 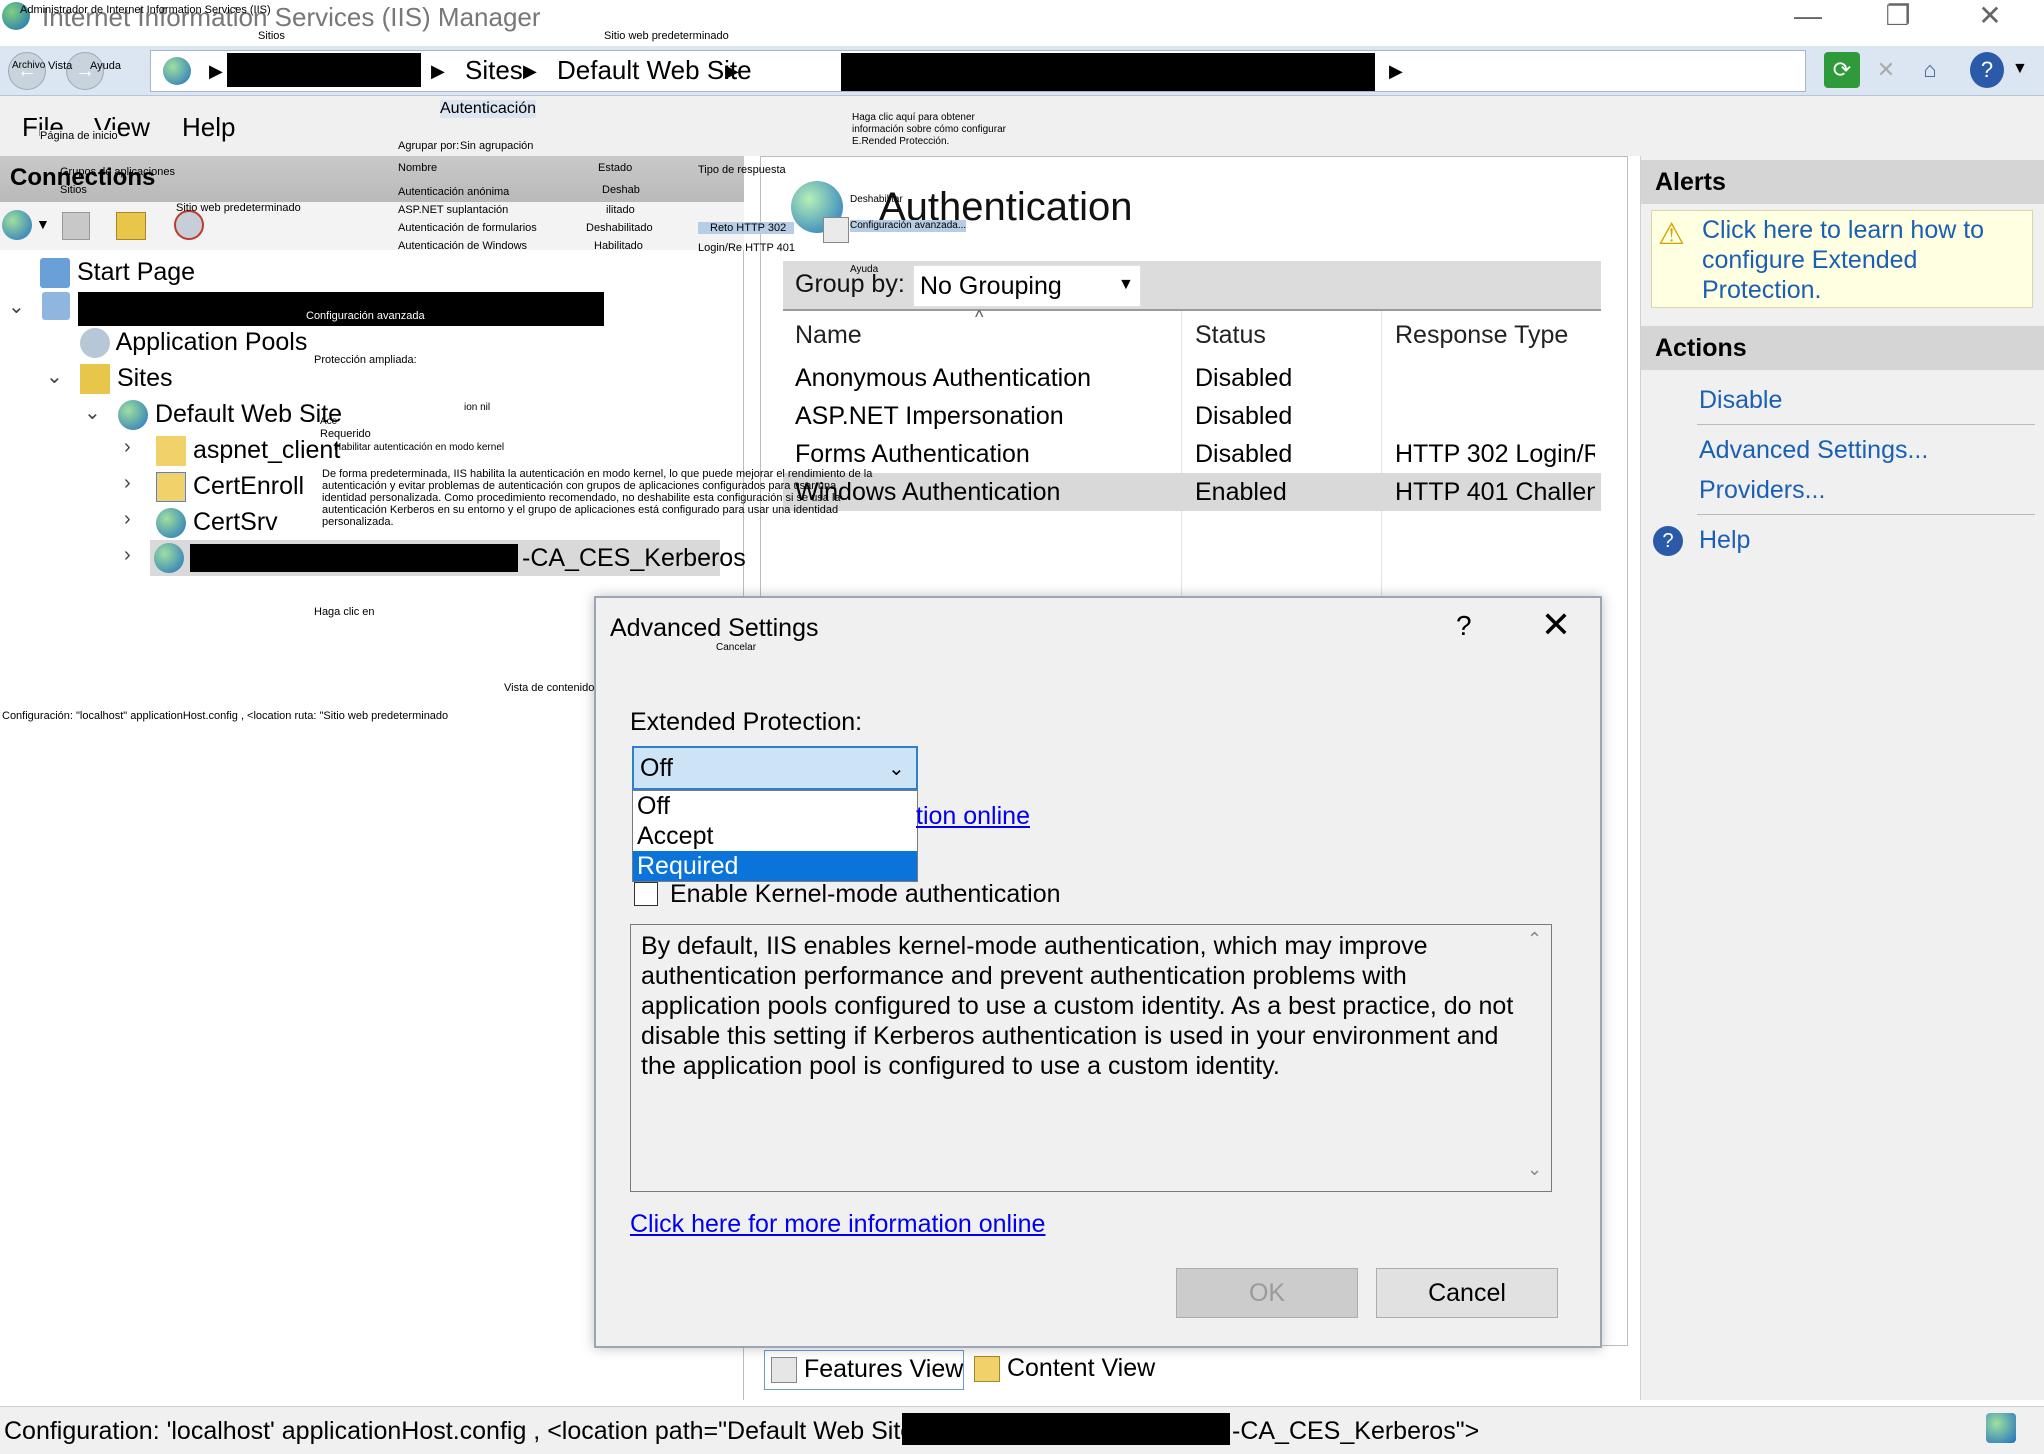 I want to click on tree-item-start-page: Start Page, so click(x=117, y=275).